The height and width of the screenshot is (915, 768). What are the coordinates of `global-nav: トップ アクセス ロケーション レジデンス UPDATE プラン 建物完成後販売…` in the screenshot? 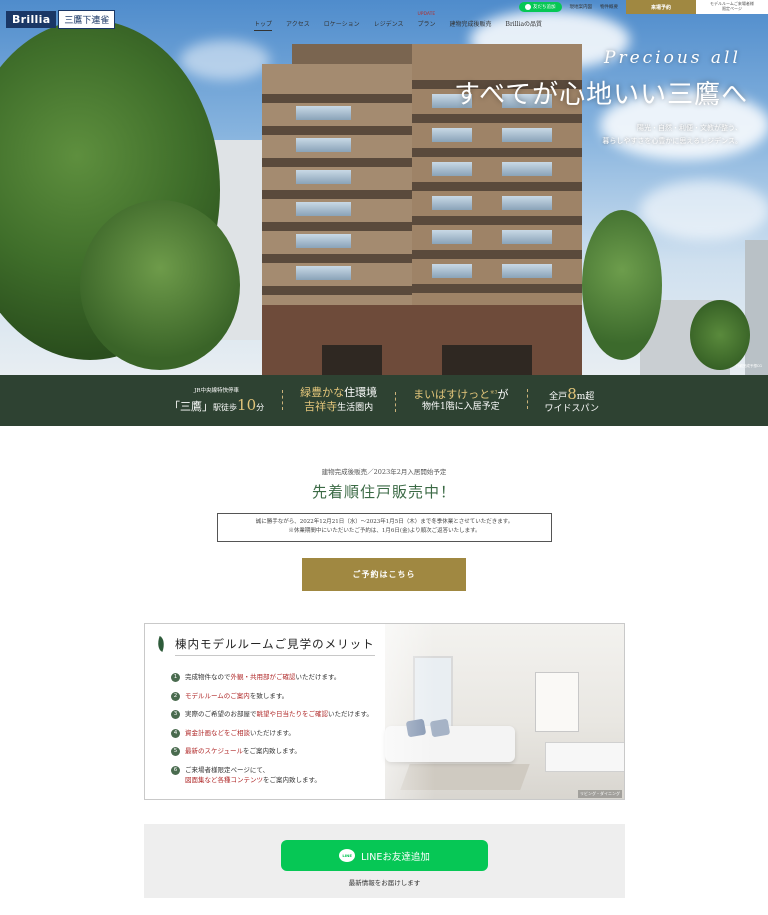 It's located at (398, 21).